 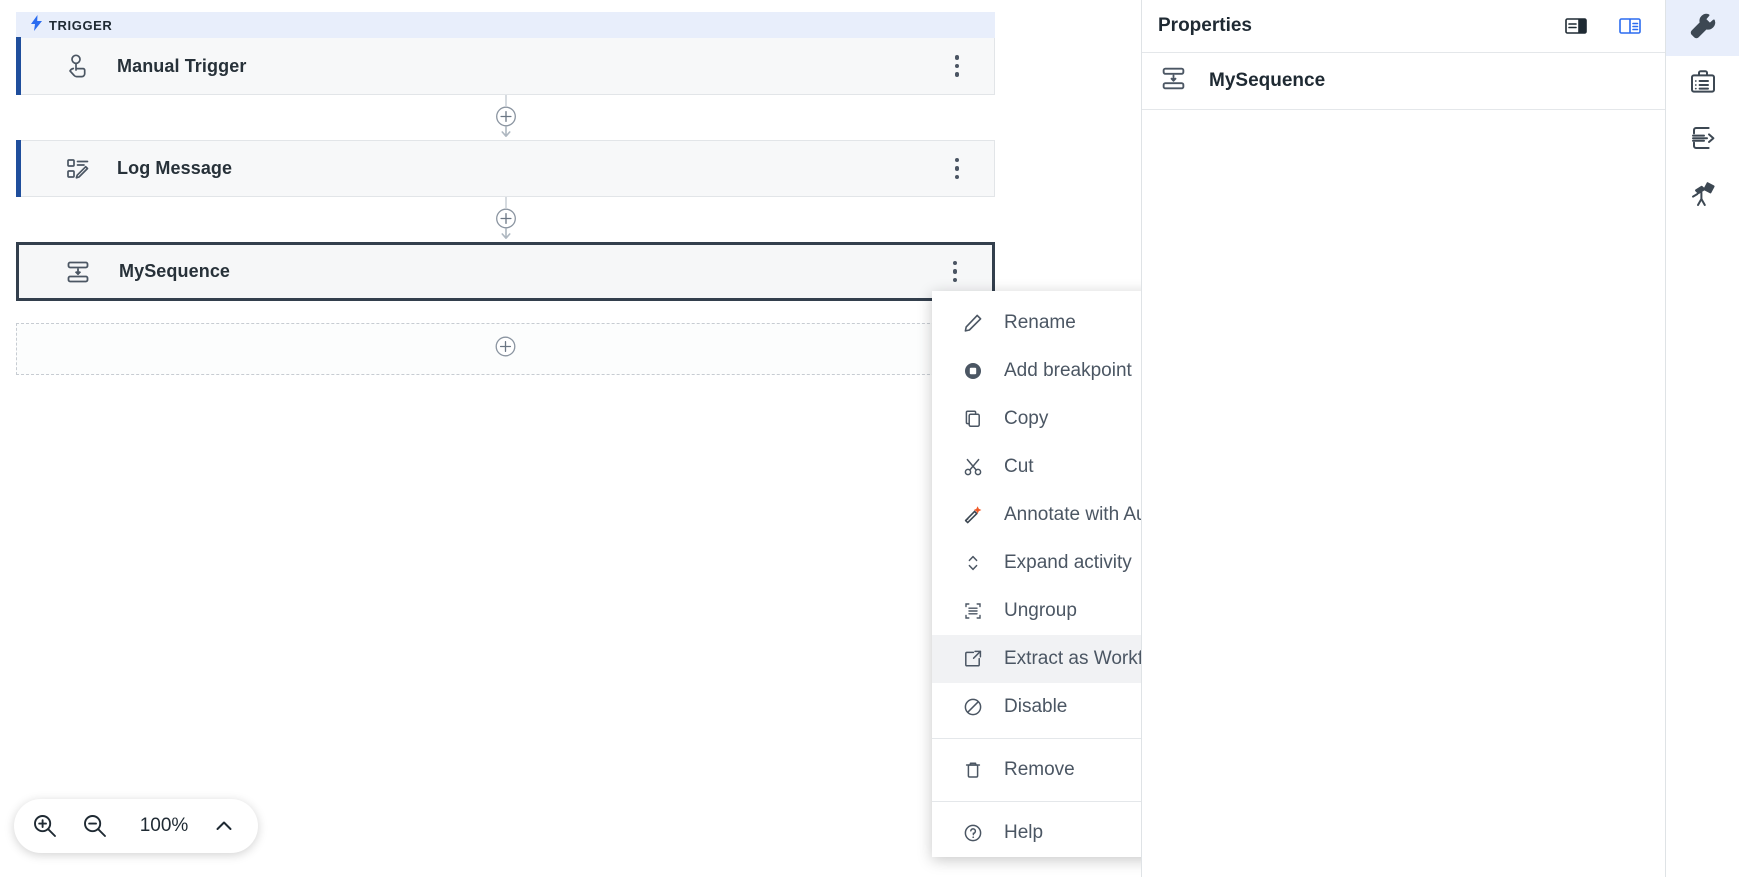 What do you see at coordinates (81, 25) in the screenshot?
I see `trigger-section-label: TRIGGER` at bounding box center [81, 25].